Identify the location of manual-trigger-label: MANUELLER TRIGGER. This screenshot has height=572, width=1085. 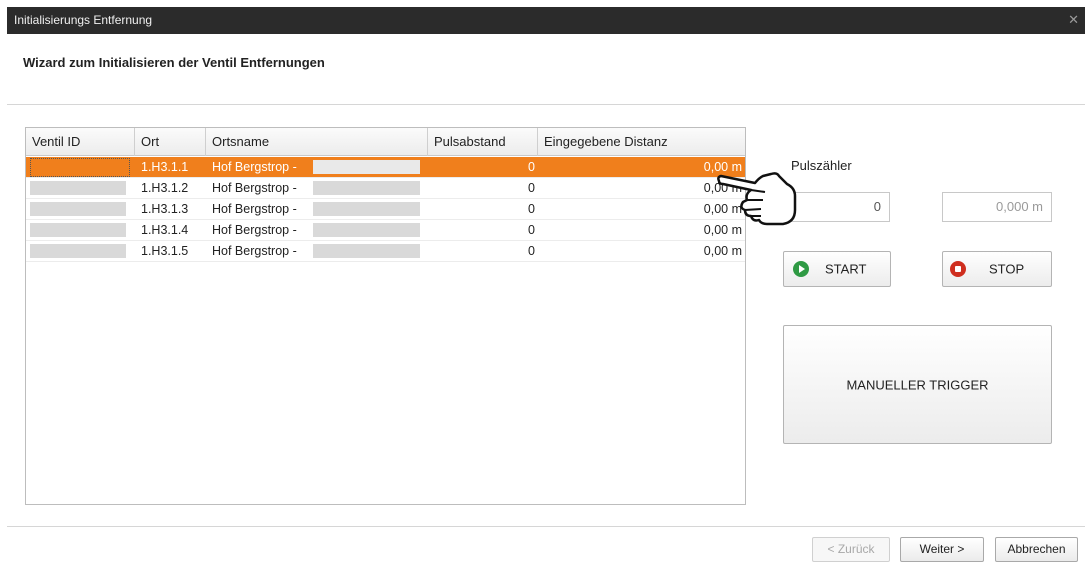
(917, 384).